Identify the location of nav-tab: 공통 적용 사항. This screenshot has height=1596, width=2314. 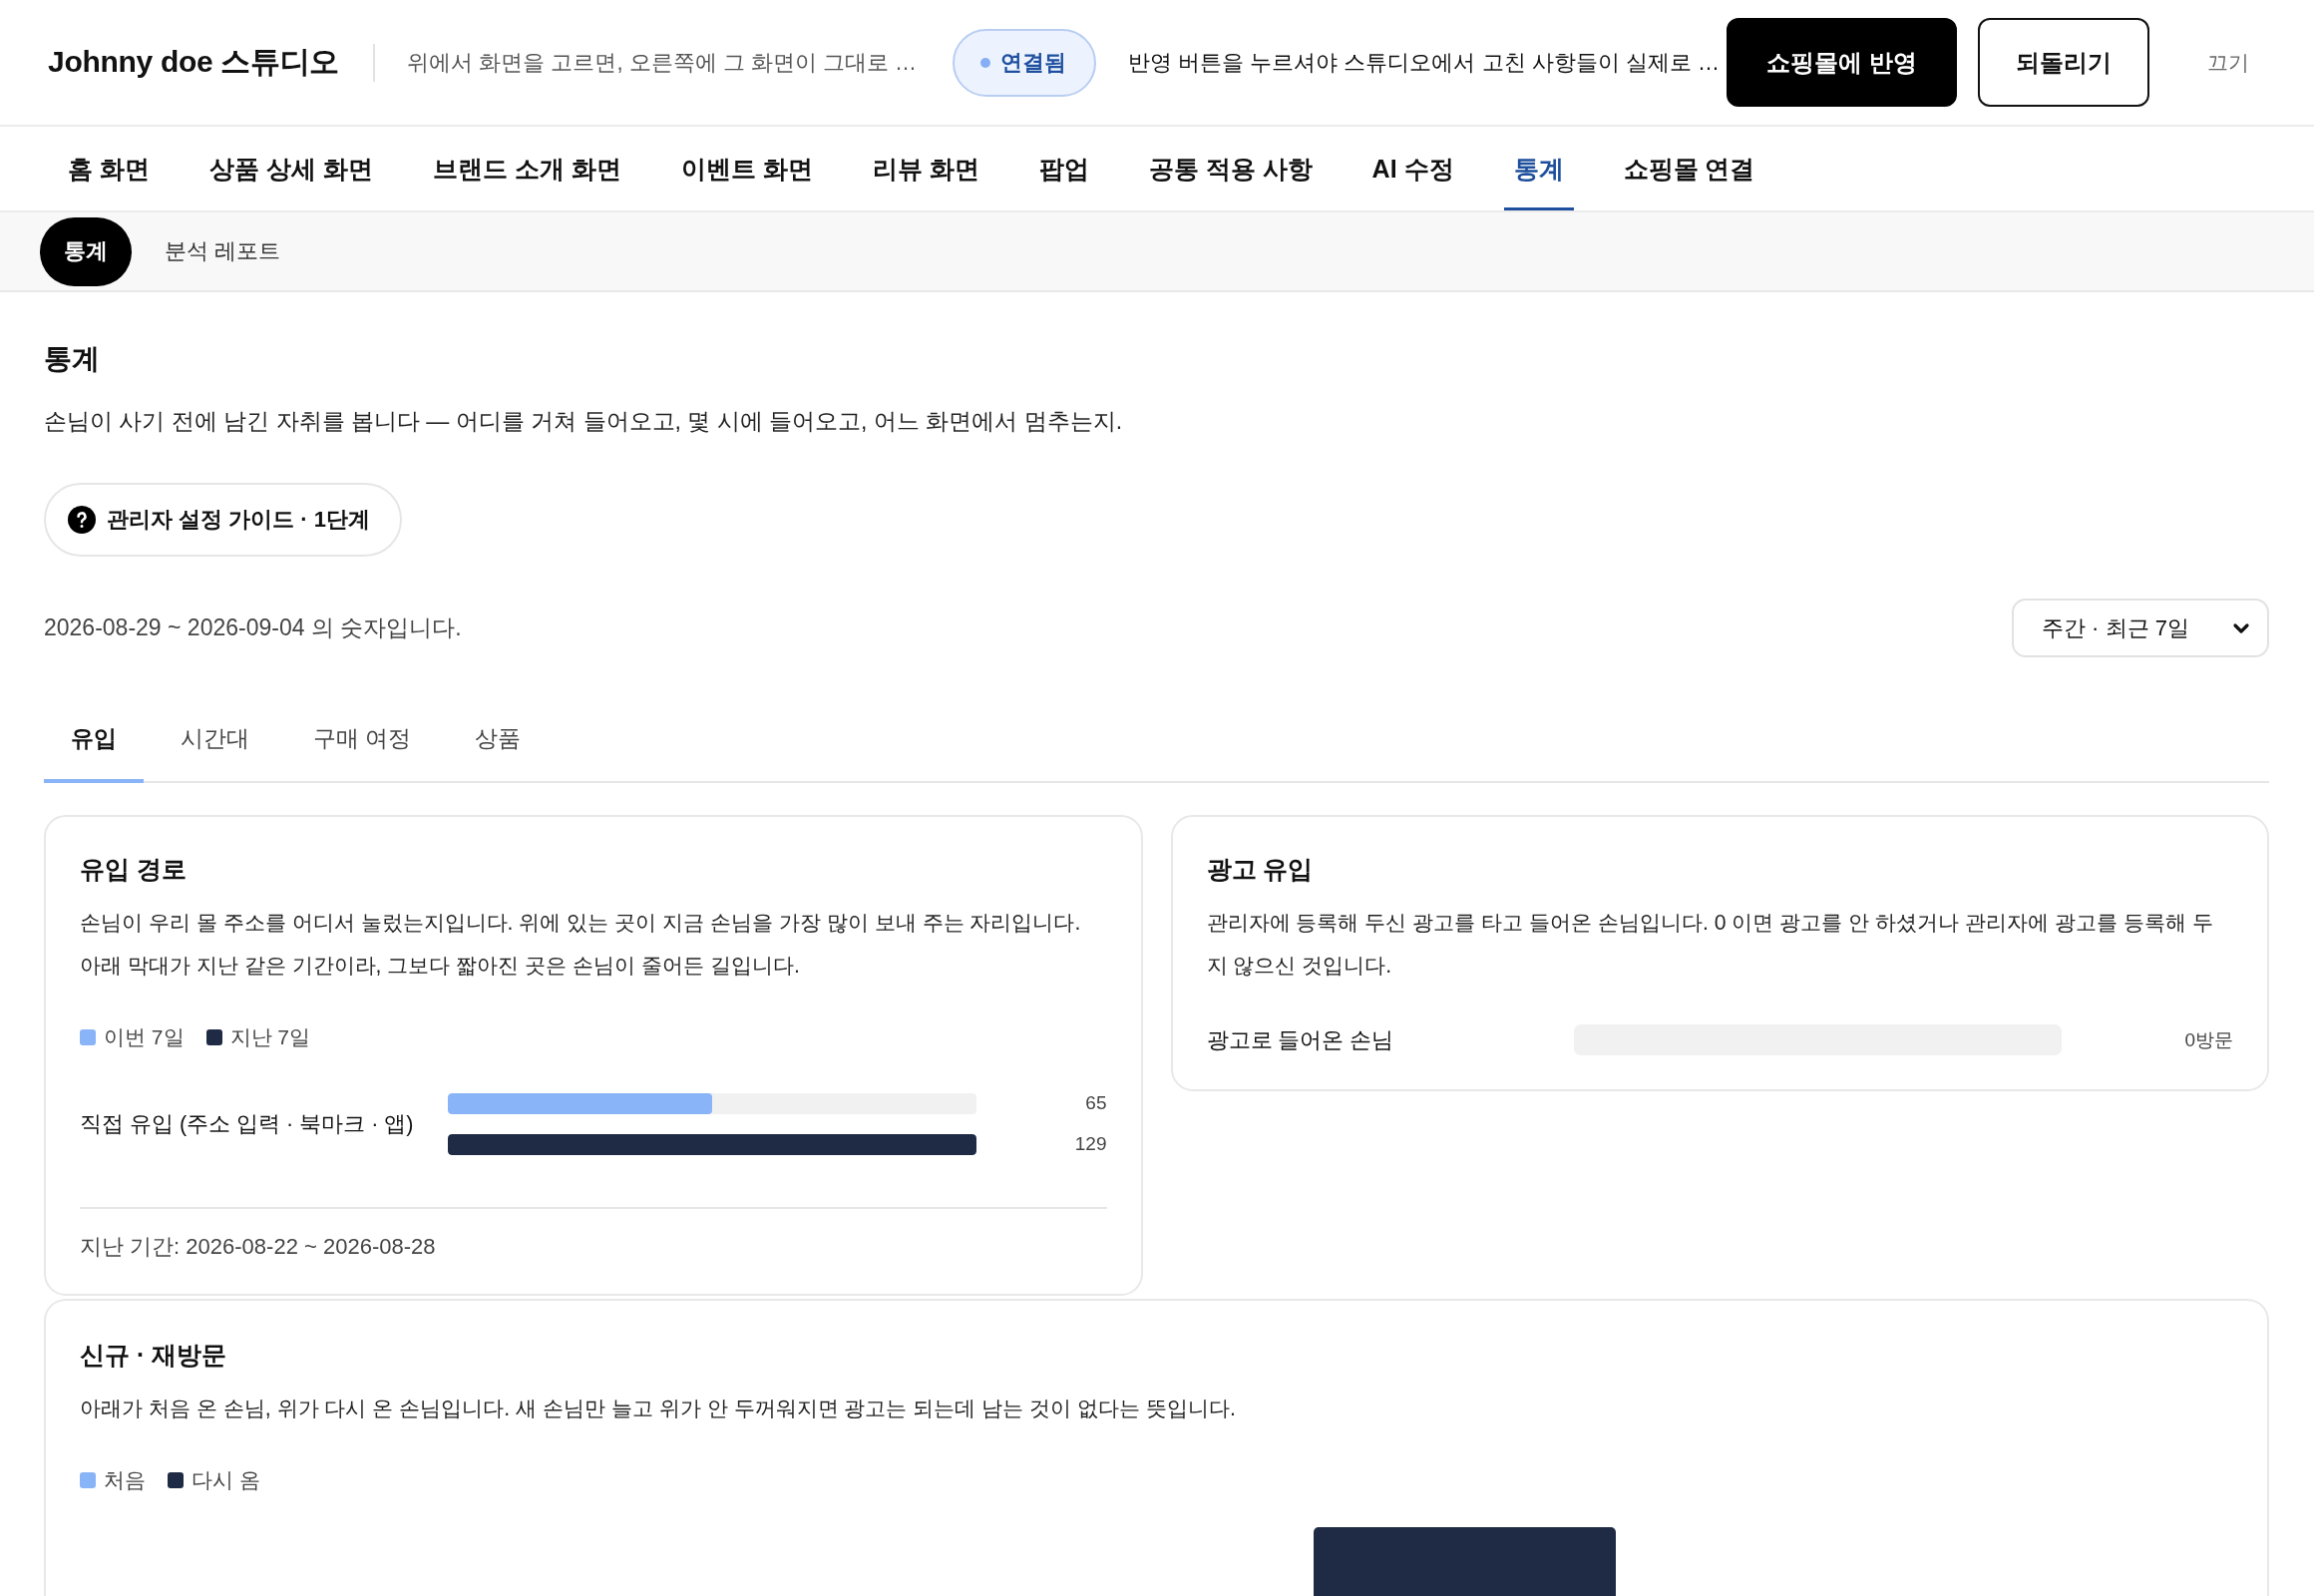
(1230, 168).